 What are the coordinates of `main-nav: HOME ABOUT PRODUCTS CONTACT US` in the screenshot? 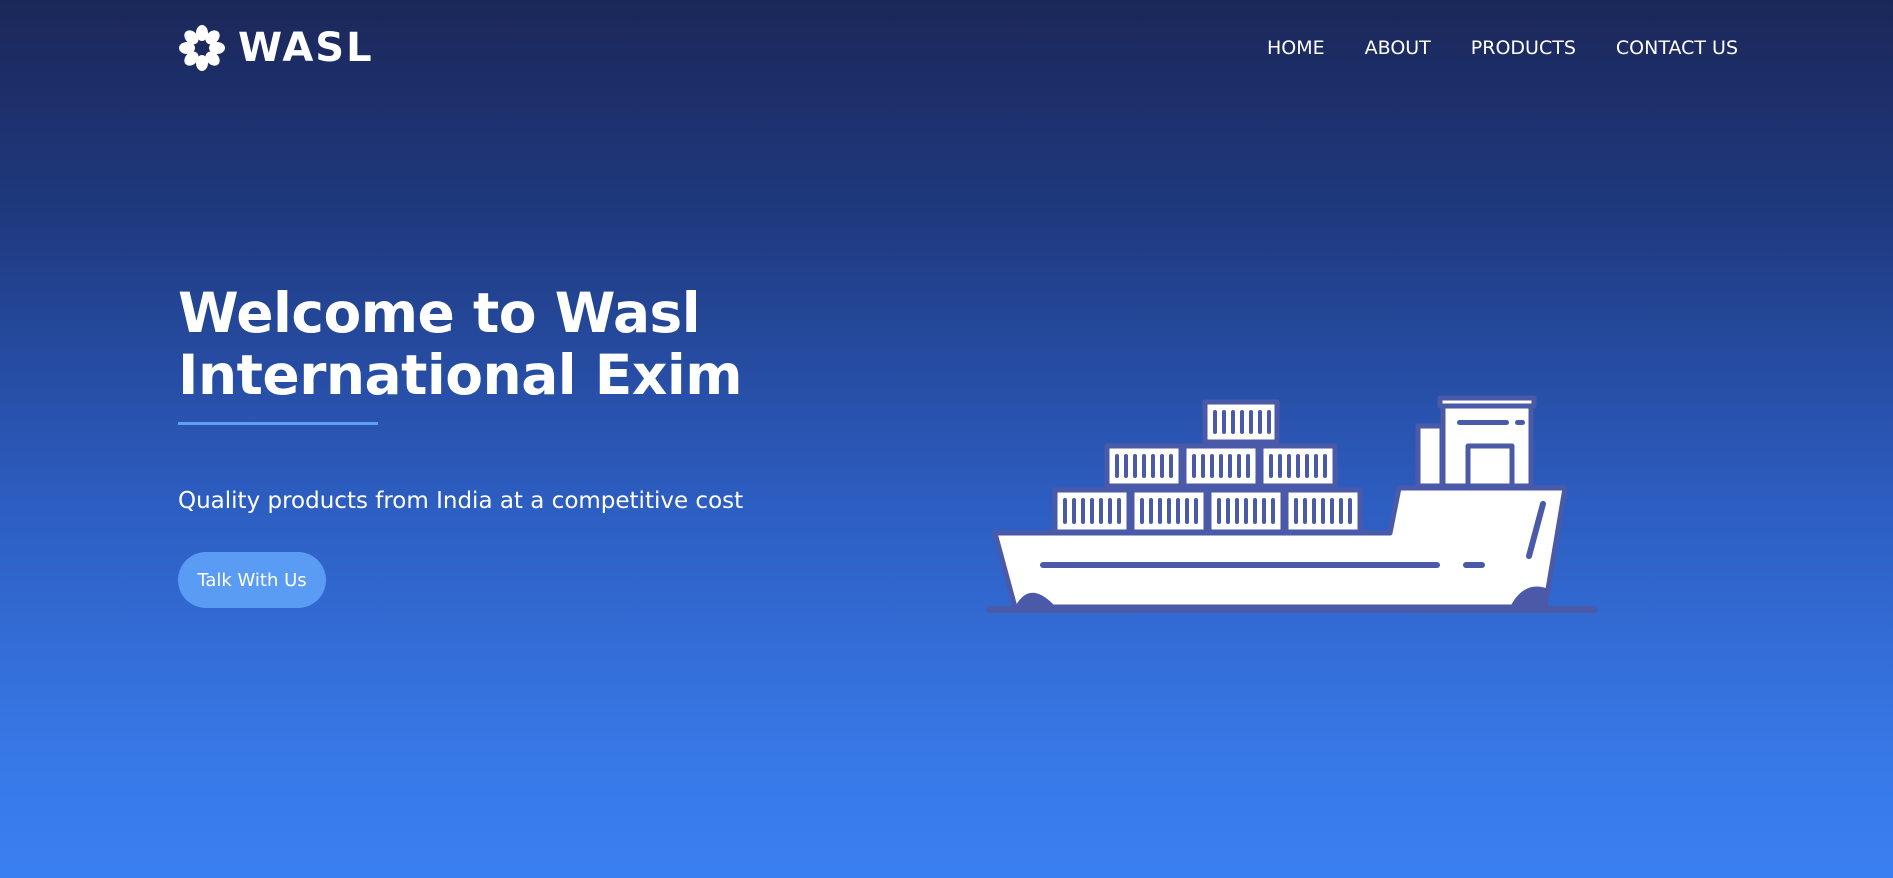 It's located at (1482, 48).